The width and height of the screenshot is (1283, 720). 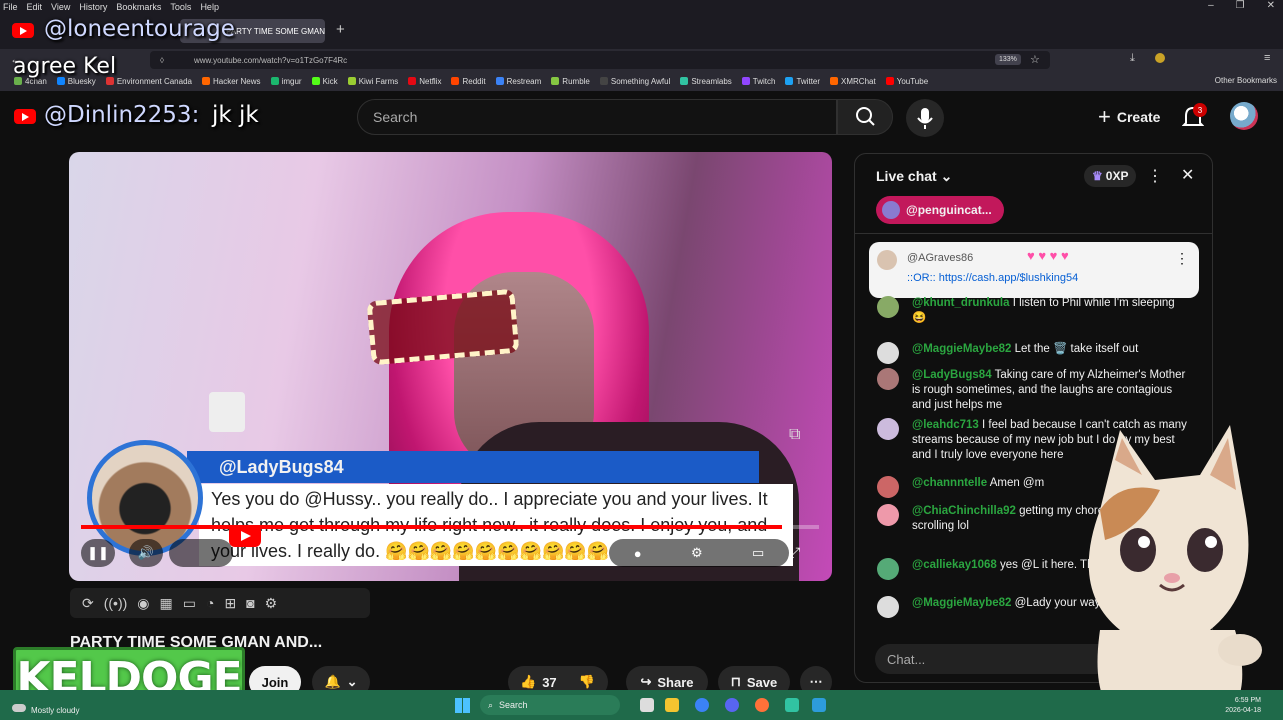 What do you see at coordinates (19, 708) in the screenshot?
I see `weather-icon` at bounding box center [19, 708].